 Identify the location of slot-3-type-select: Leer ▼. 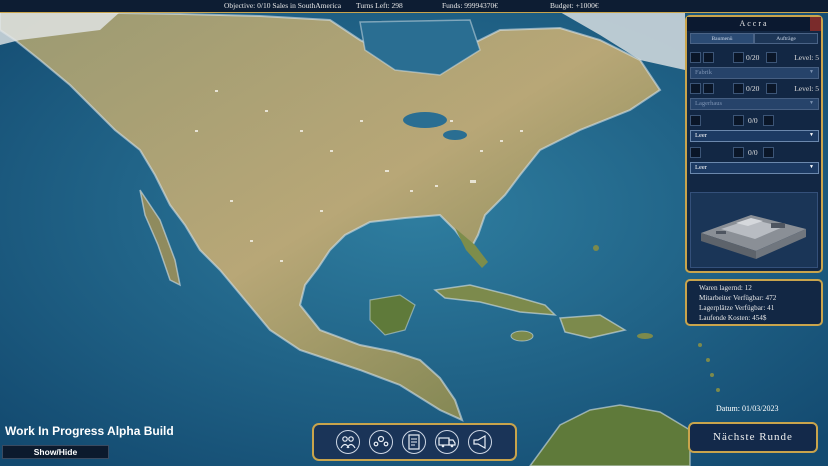
(754, 136).